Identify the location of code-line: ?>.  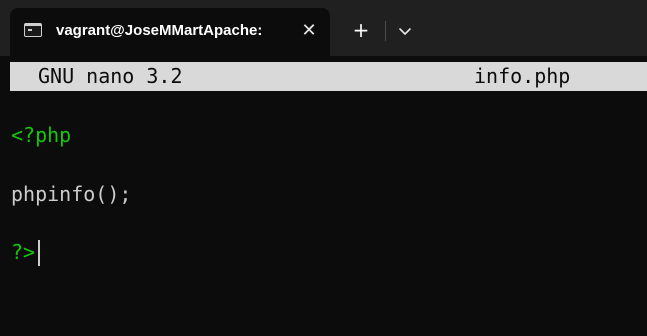
(23, 252).